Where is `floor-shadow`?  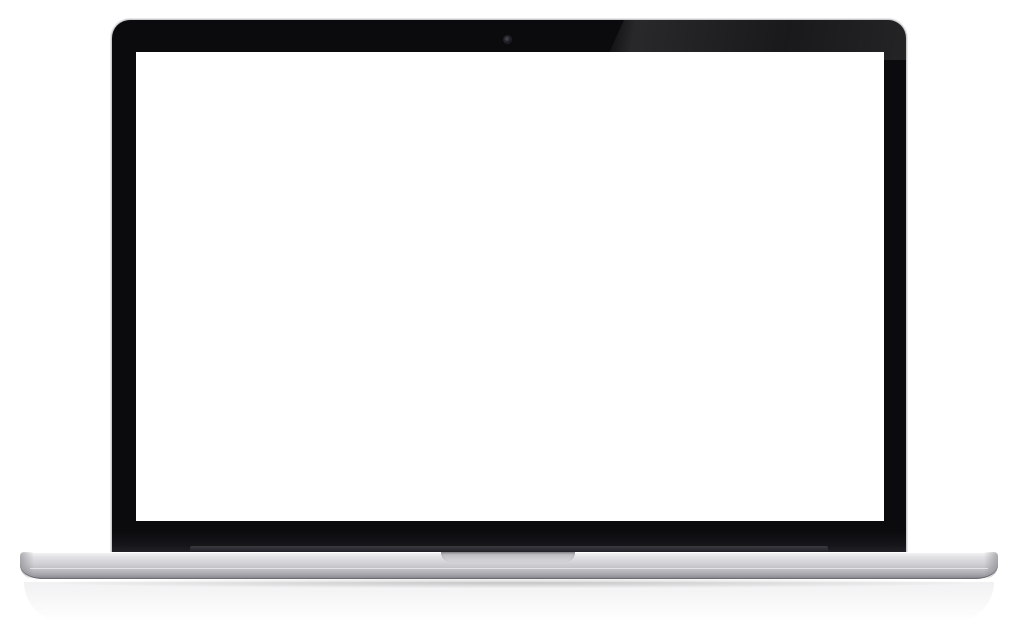
floor-shadow is located at coordinates (512, 583).